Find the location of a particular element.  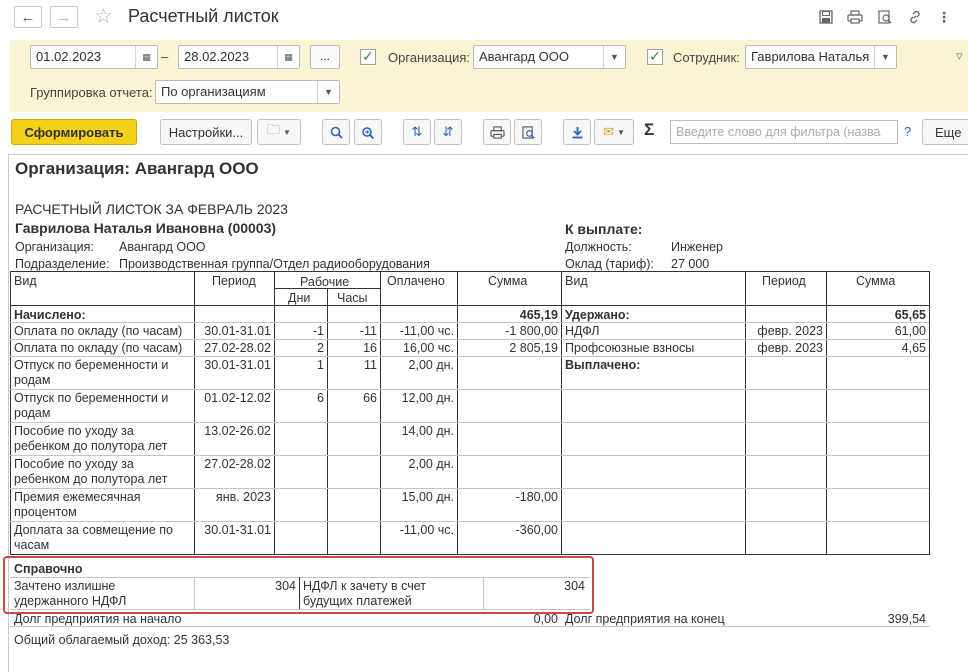

print-preview-button is located at coordinates (528, 132).